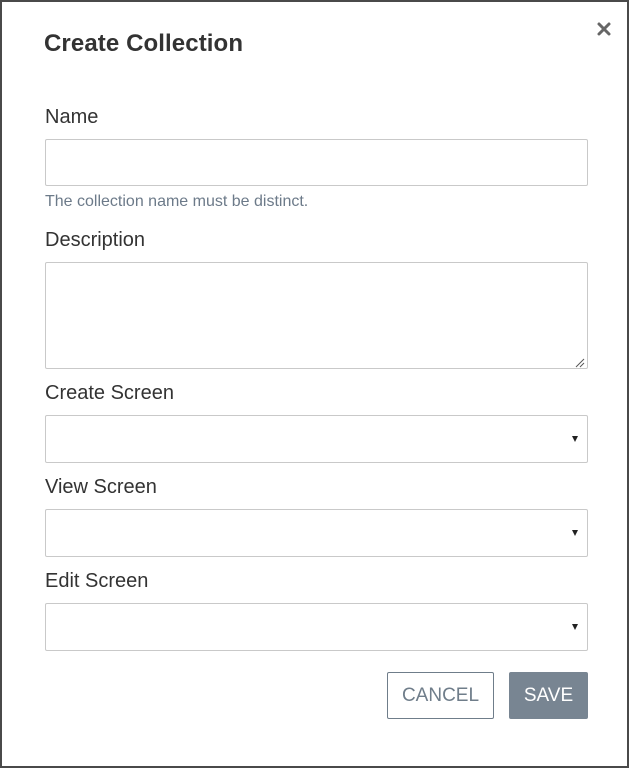  Describe the element at coordinates (604, 29) in the screenshot. I see `close-icon` at that location.